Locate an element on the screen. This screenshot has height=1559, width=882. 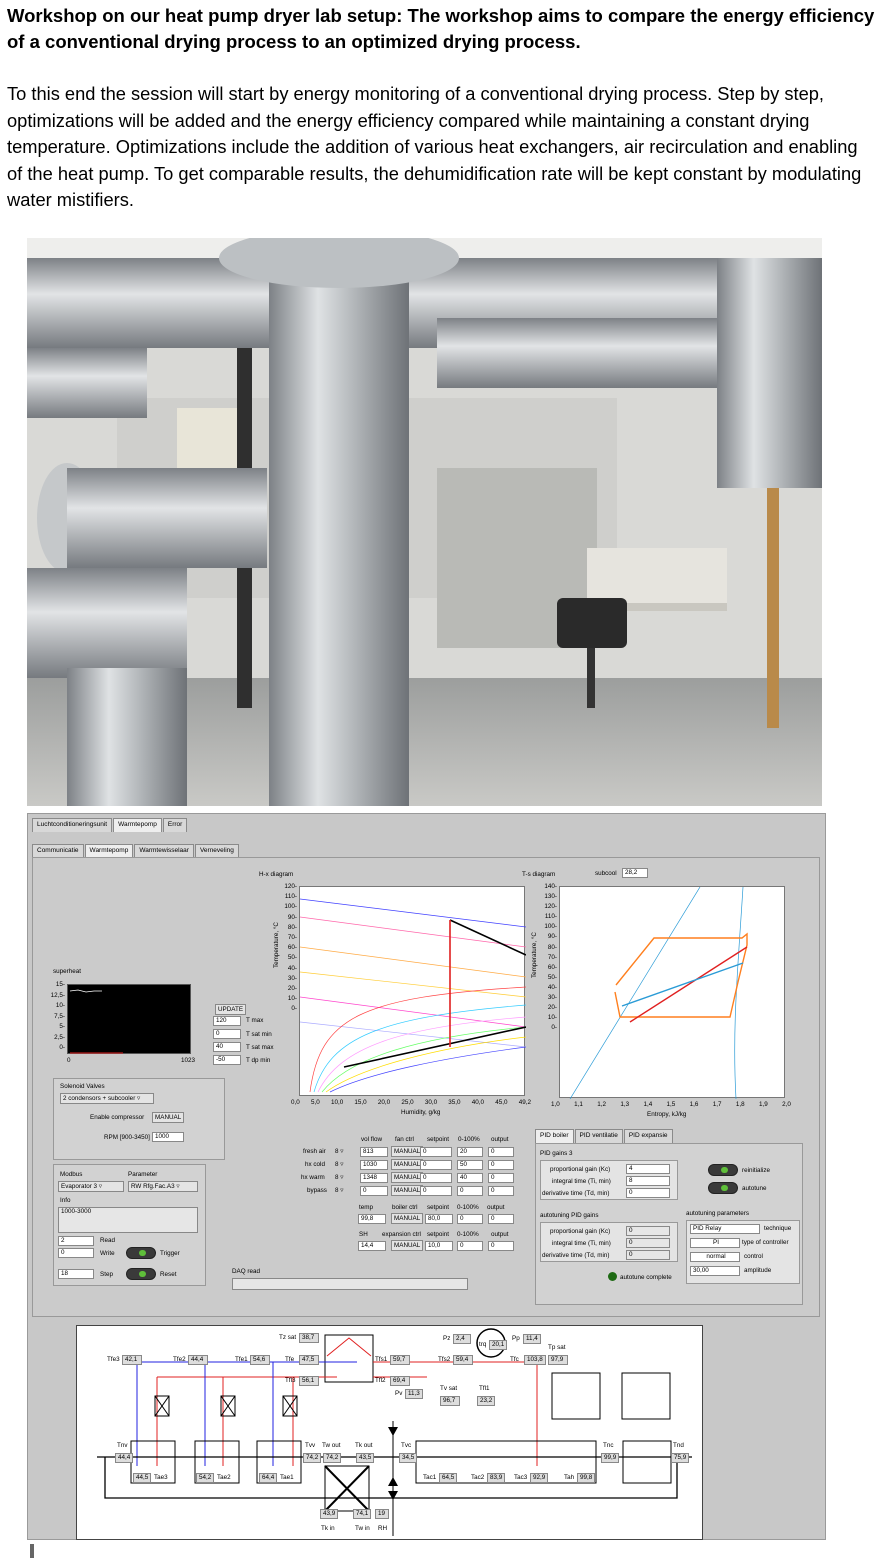
fan-pct: 40 is located at coordinates (470, 1178).